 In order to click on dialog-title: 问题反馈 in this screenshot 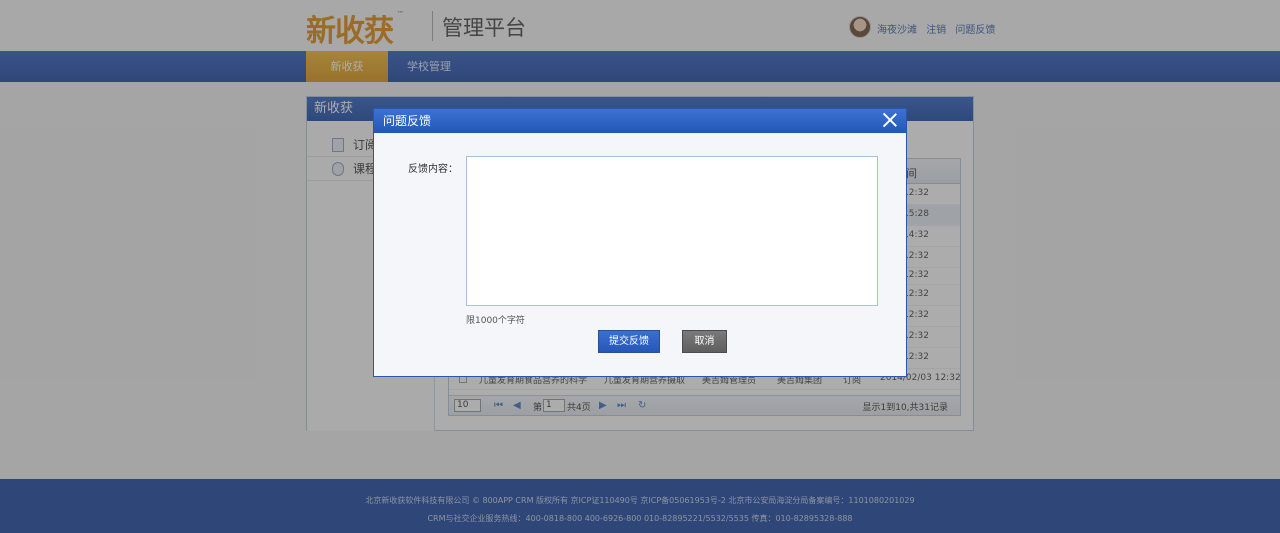, I will do `click(407, 121)`.